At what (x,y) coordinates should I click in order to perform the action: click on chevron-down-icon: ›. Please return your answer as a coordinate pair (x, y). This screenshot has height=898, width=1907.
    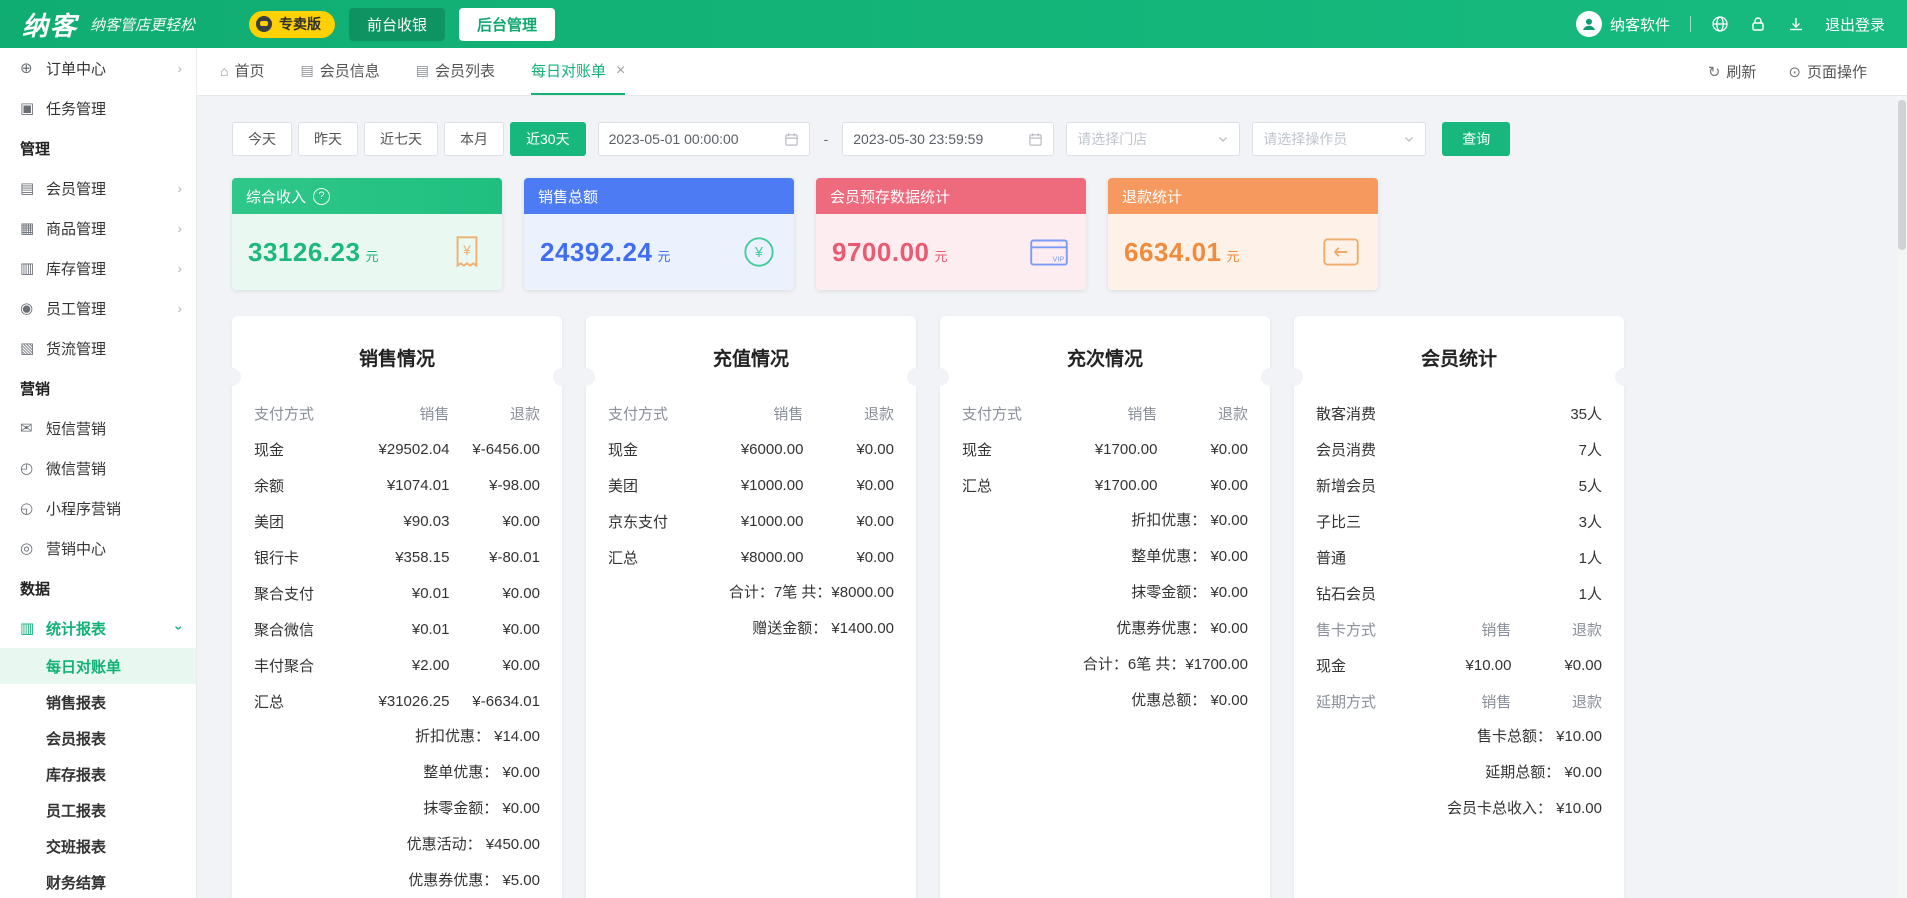
    Looking at the image, I should click on (179, 628).